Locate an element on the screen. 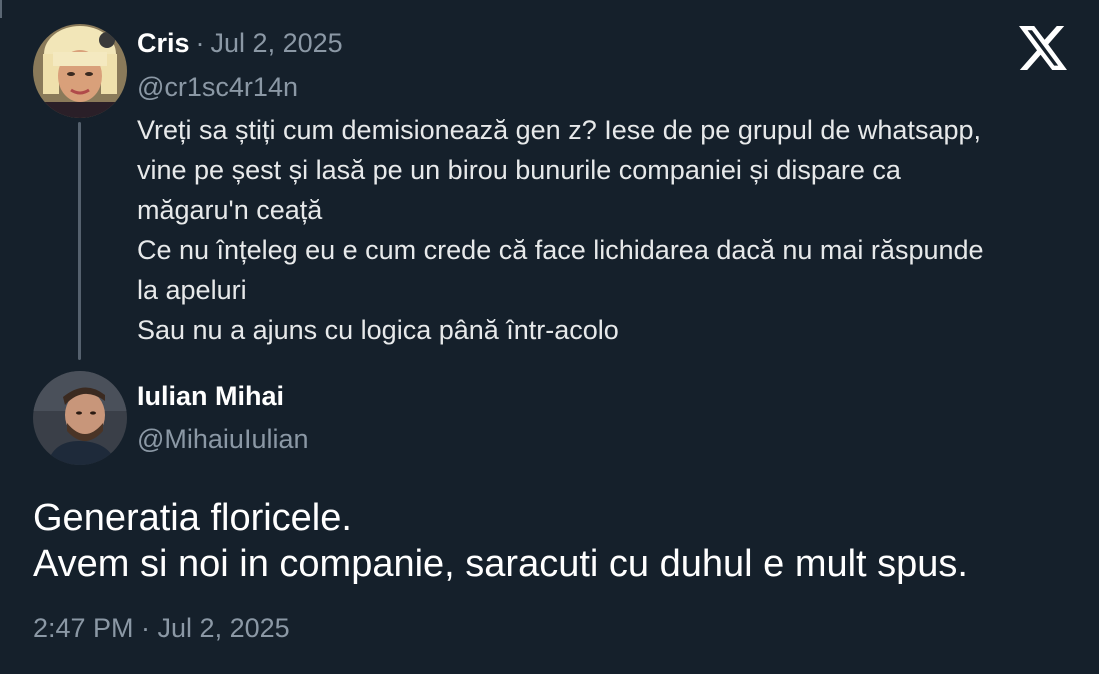 The height and width of the screenshot is (674, 1099). reply-author-handle: @MihaiuIulian is located at coordinates (223, 439).